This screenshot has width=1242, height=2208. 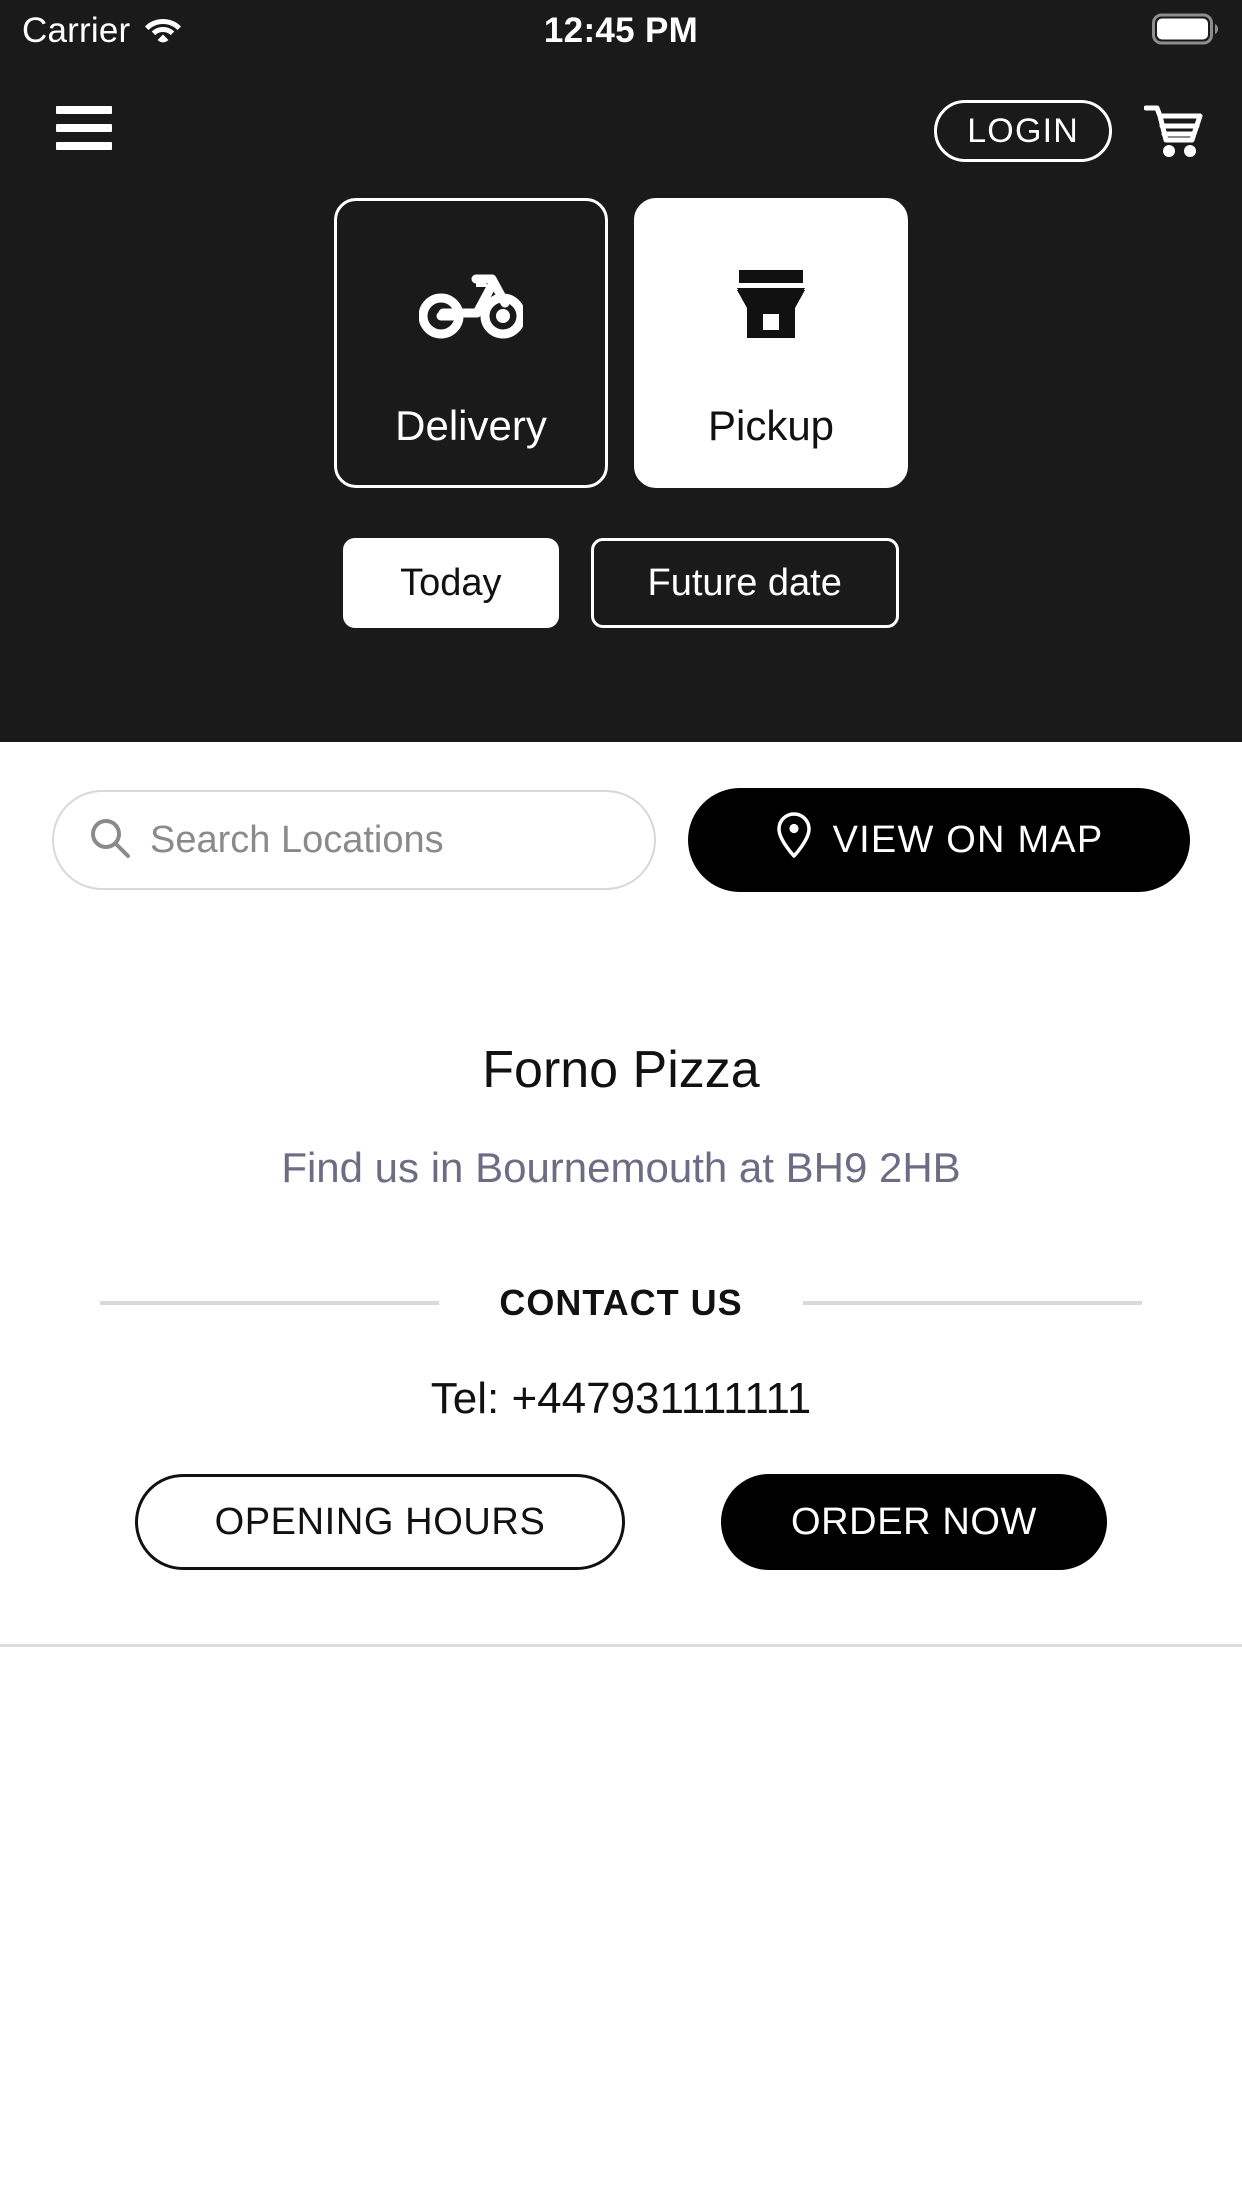 What do you see at coordinates (1023, 131) in the screenshot?
I see `login-button: LOGIN` at bounding box center [1023, 131].